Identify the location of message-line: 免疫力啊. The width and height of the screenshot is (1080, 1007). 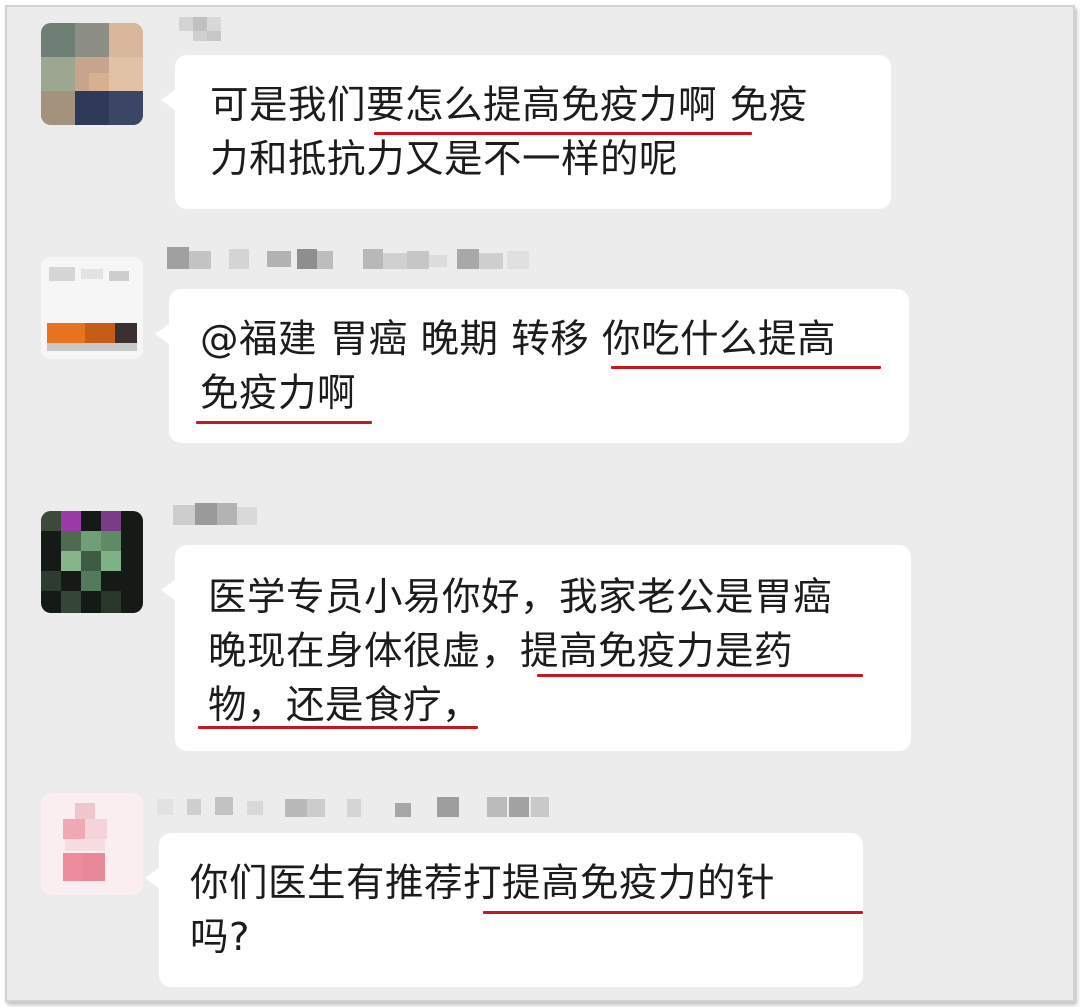
(278, 393).